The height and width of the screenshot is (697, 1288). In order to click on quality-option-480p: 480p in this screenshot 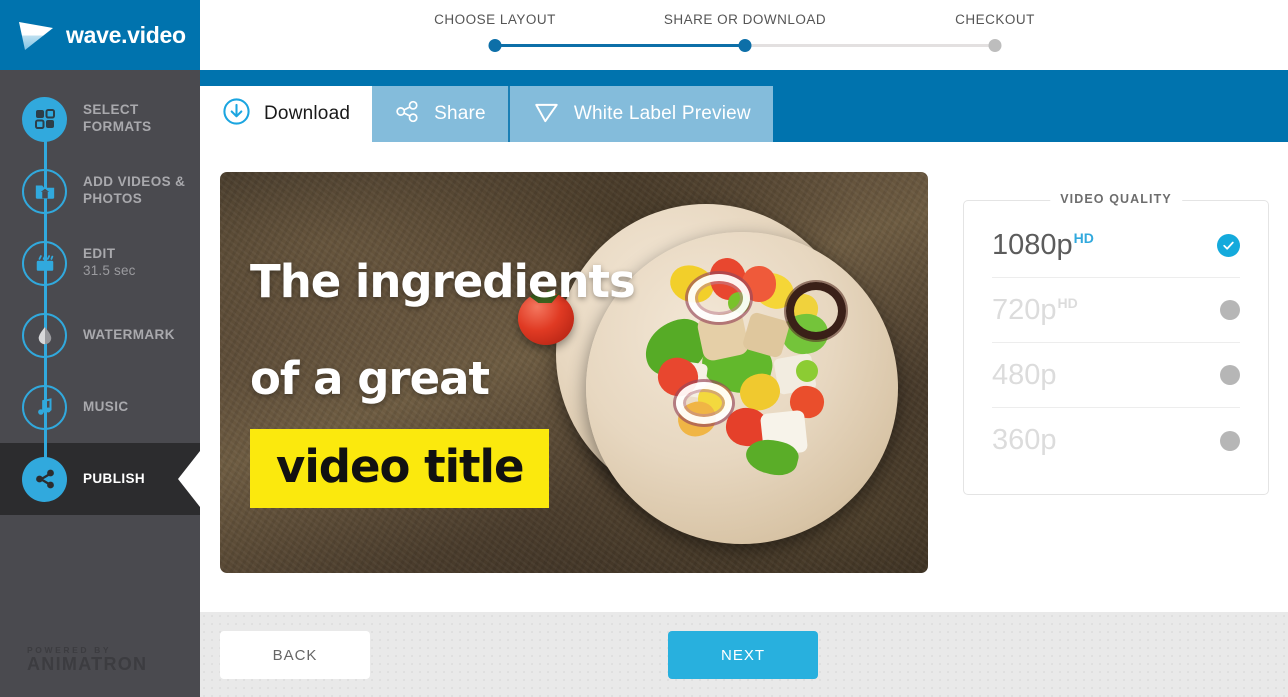, I will do `click(1116, 375)`.